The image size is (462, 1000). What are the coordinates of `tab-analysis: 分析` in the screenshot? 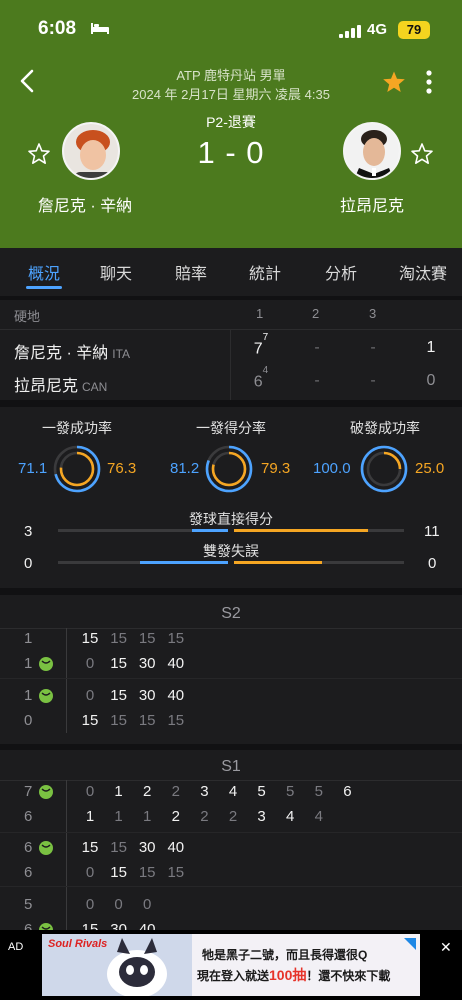 It's located at (341, 272).